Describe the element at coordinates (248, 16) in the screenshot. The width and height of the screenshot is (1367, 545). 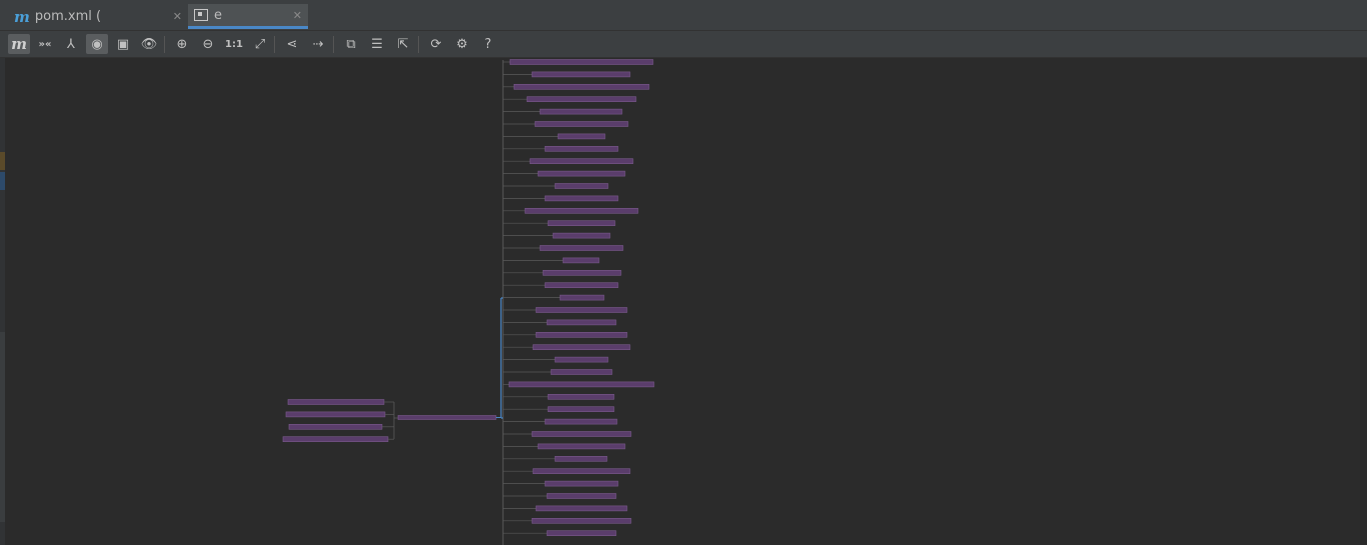
I see `tab-dependency-diagram: e ✕` at that location.